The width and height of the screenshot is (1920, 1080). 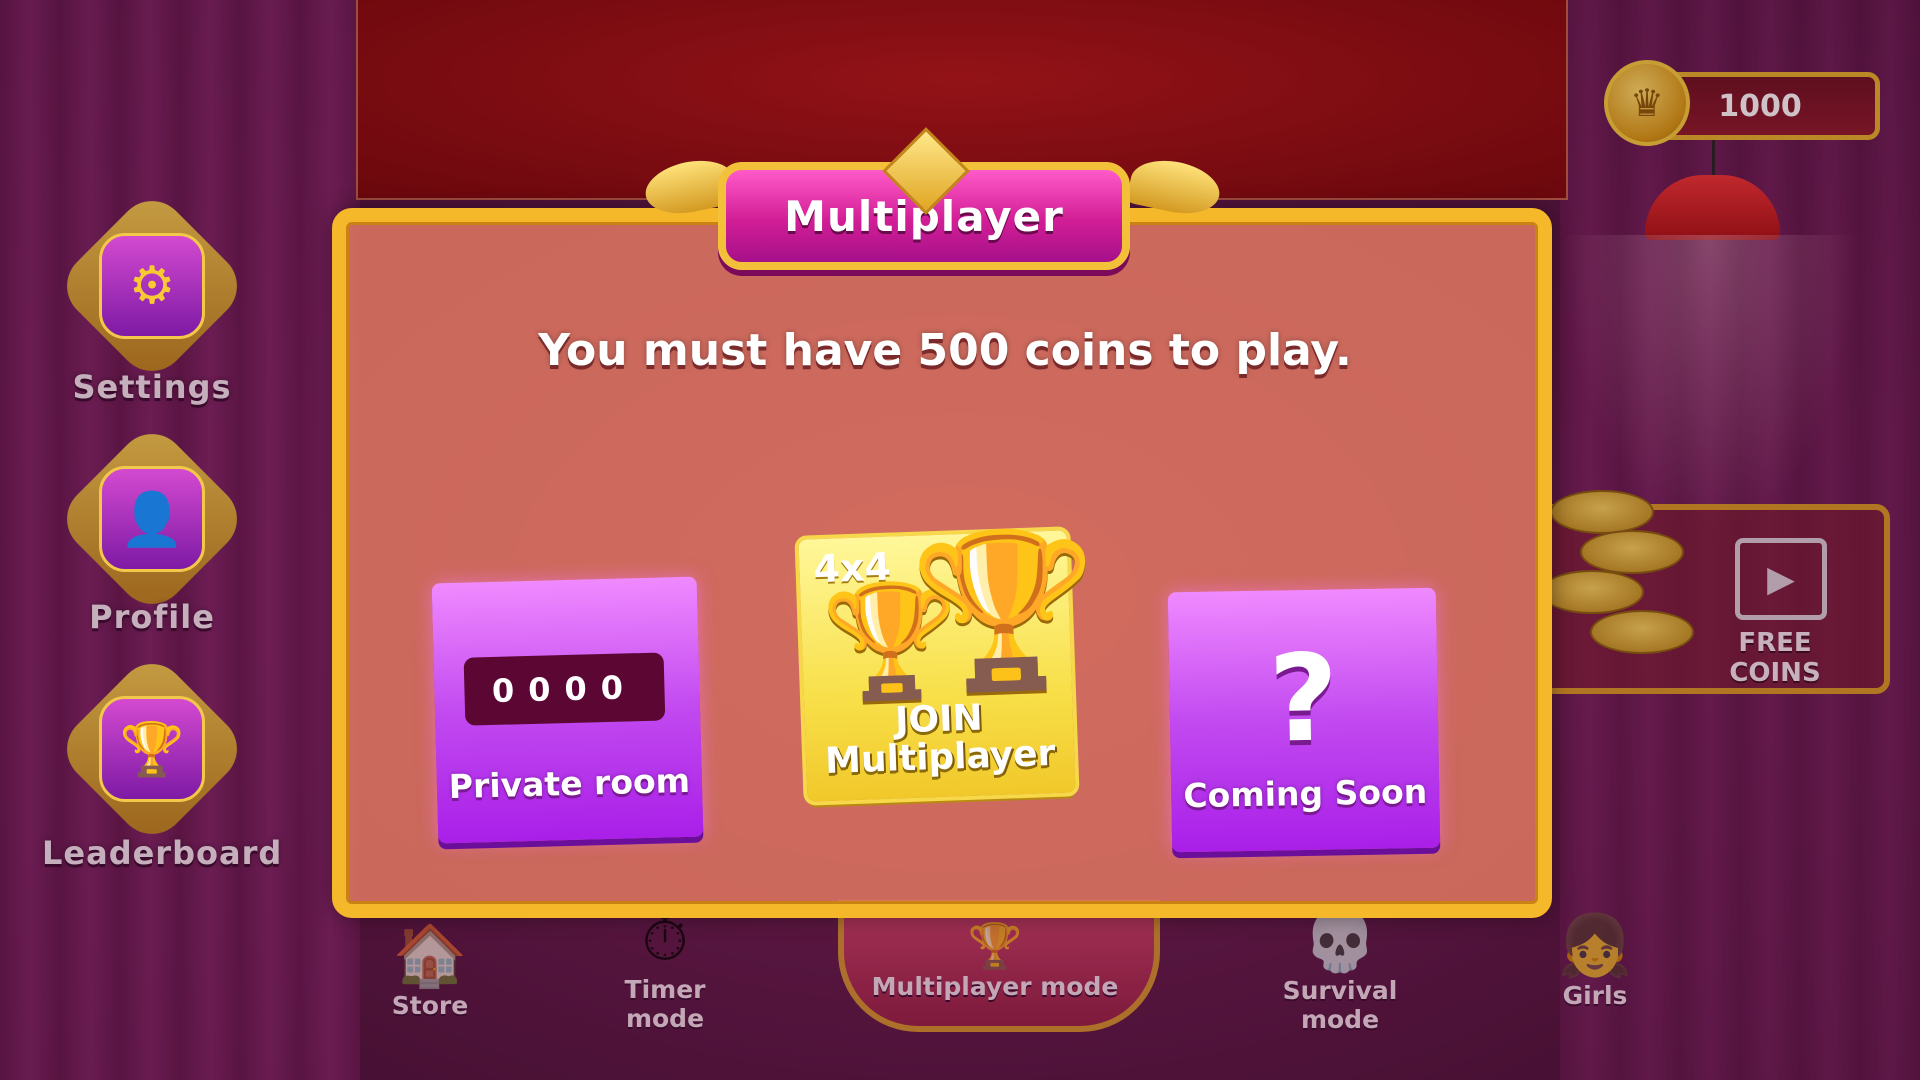 I want to click on room-code-display: 0000, so click(x=564, y=689).